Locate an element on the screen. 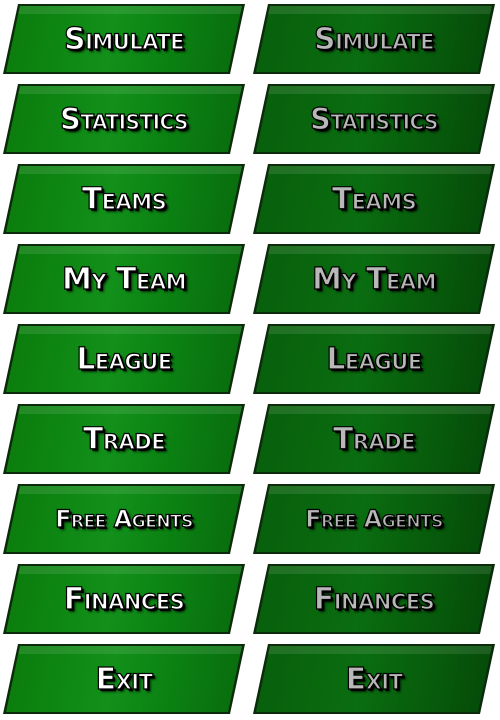 This screenshot has width=500, height=720. league-button-label: League is located at coordinates (124, 359).